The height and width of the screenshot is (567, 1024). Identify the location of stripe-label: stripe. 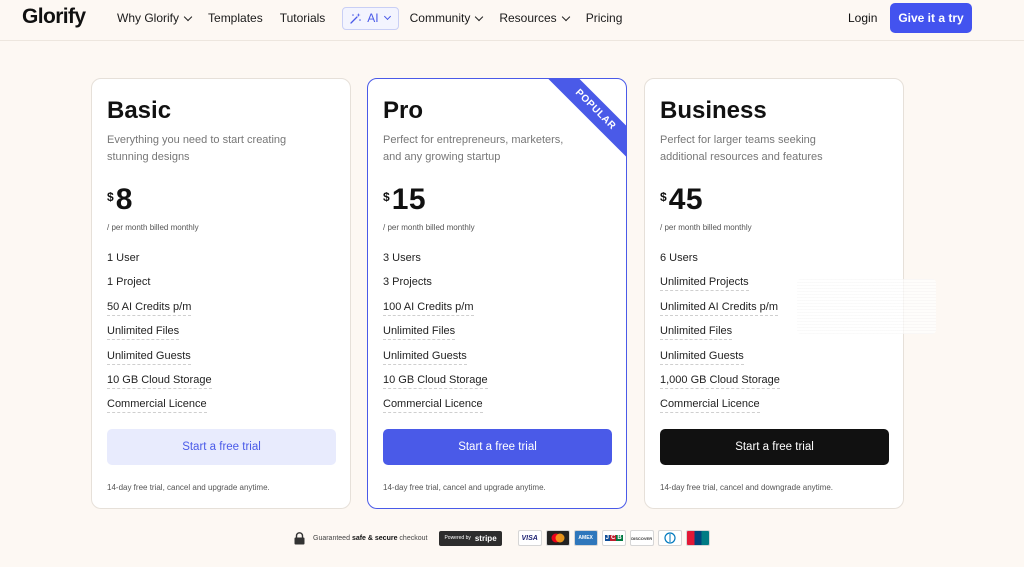
(485, 538).